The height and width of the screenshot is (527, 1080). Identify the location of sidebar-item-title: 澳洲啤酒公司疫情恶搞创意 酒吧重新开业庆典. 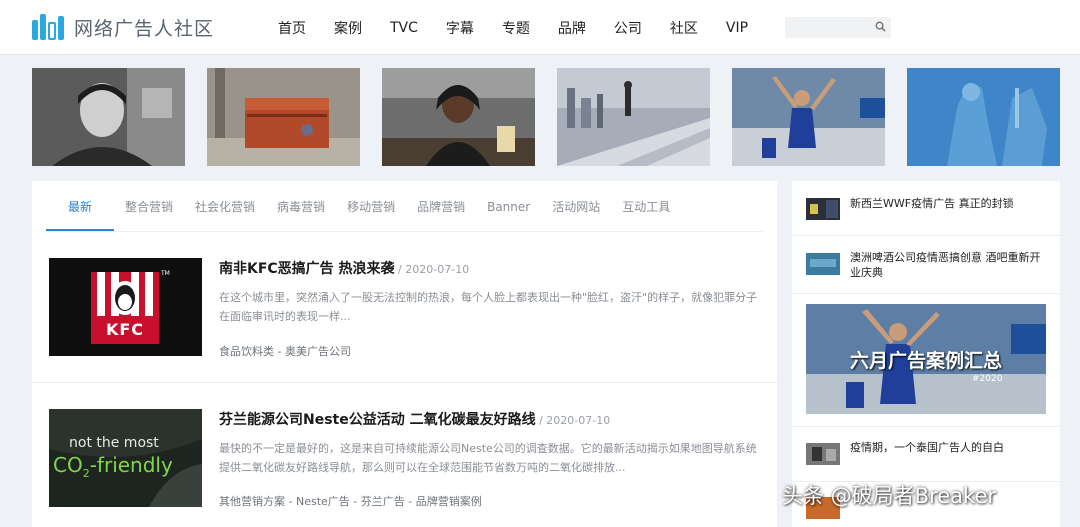
(950, 265).